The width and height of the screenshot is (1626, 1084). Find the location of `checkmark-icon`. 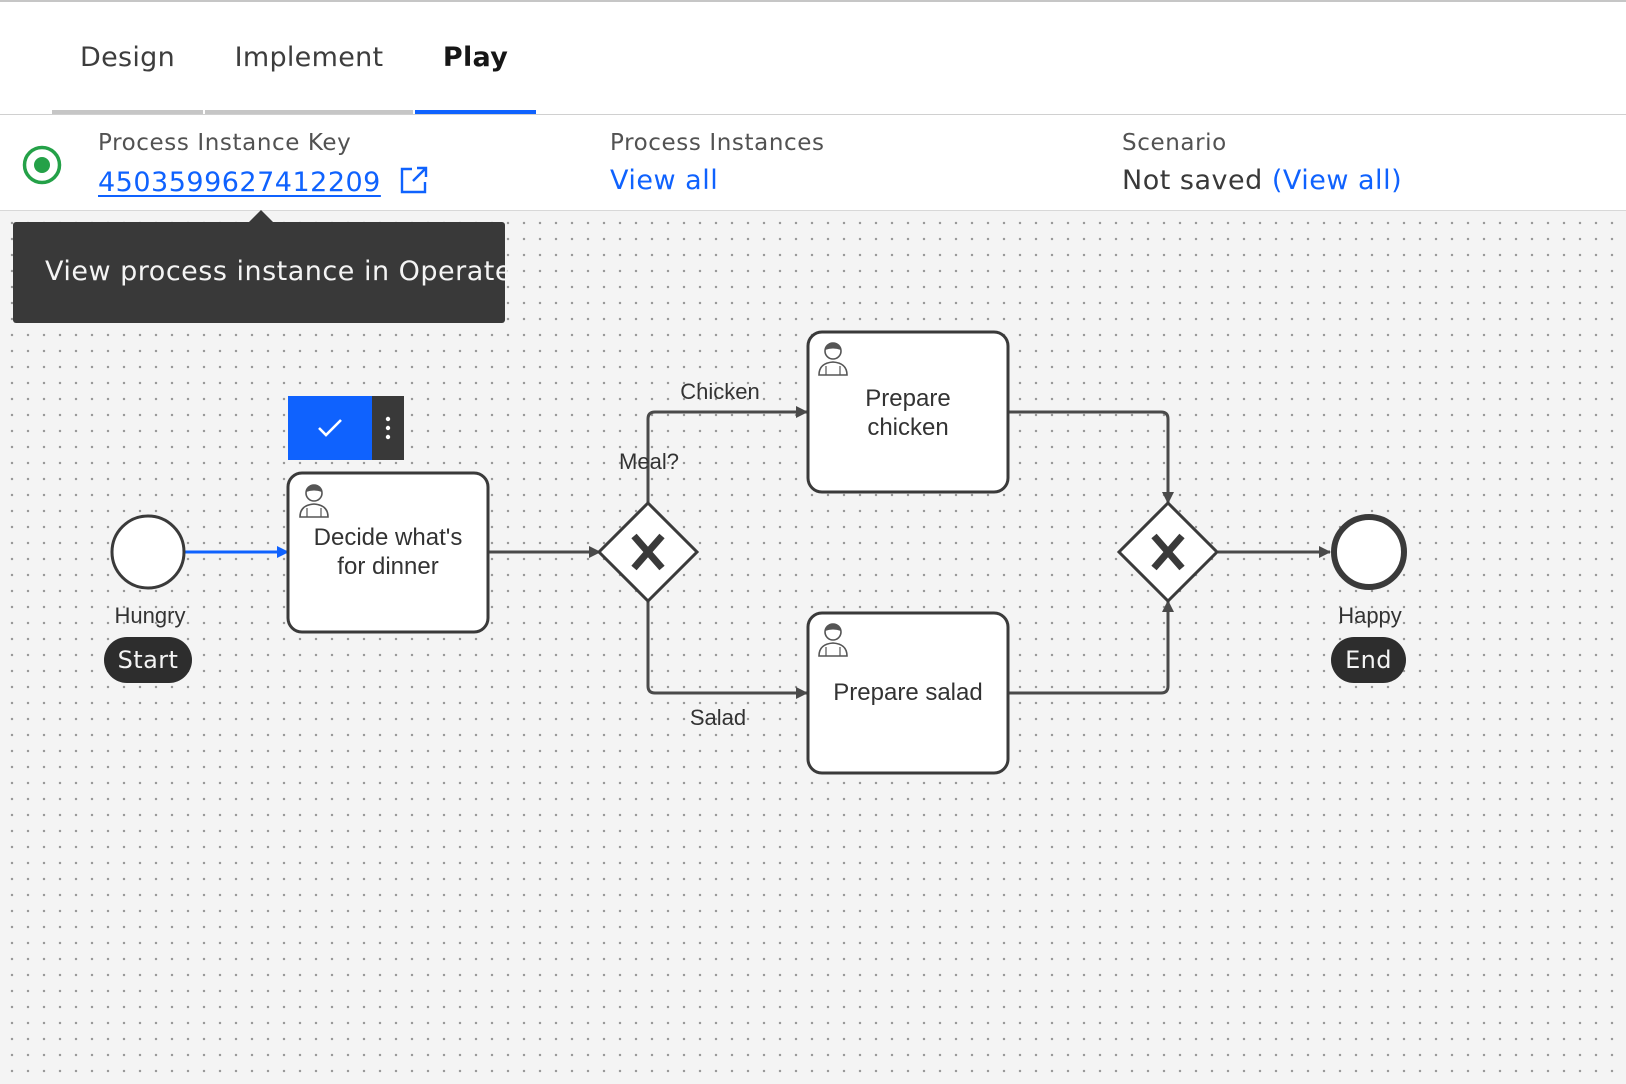

checkmark-icon is located at coordinates (330, 428).